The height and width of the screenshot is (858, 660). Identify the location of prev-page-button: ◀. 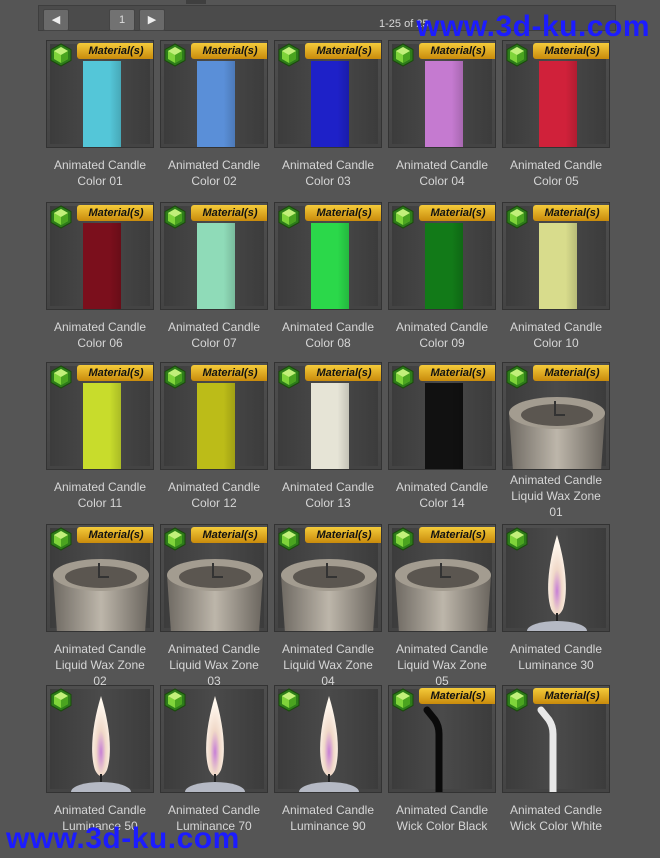
(56, 20).